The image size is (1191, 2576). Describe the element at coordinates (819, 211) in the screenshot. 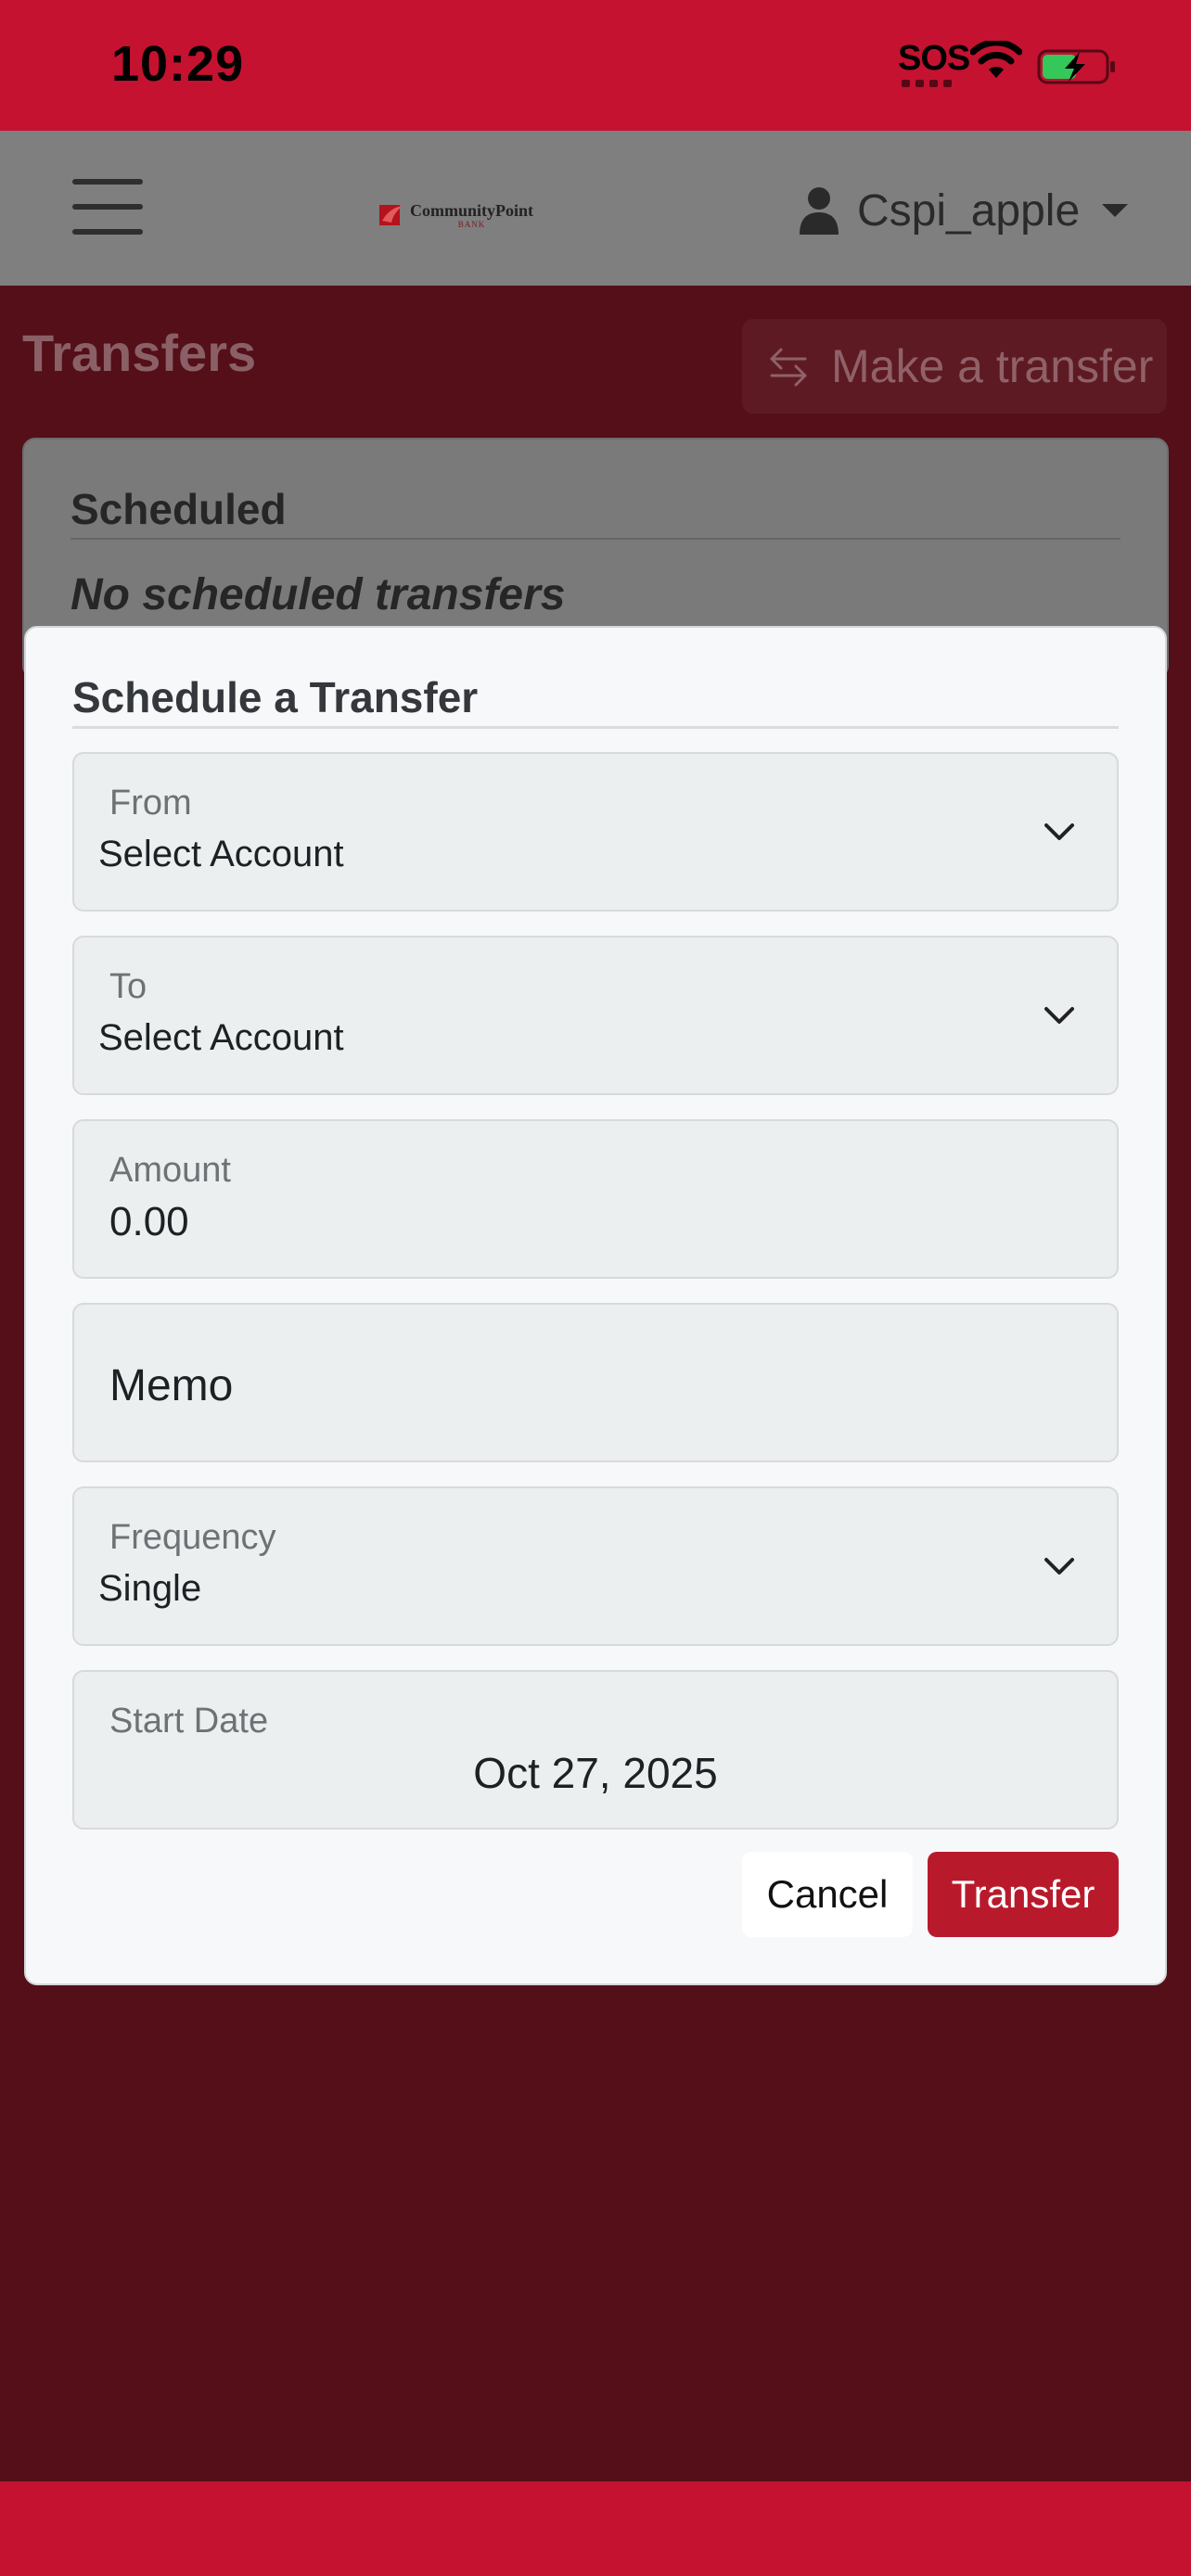

I see `user-icon` at that location.